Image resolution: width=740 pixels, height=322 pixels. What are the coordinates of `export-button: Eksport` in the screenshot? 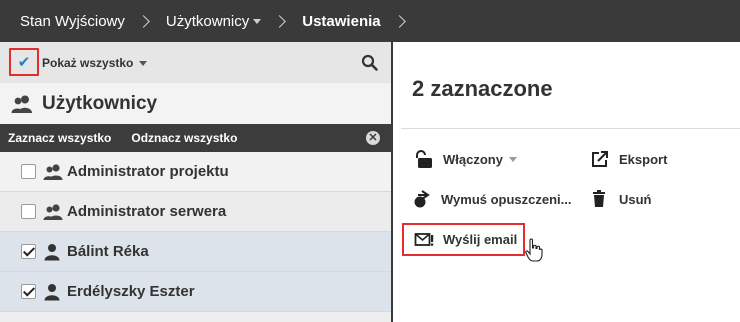 It's located at (628, 159).